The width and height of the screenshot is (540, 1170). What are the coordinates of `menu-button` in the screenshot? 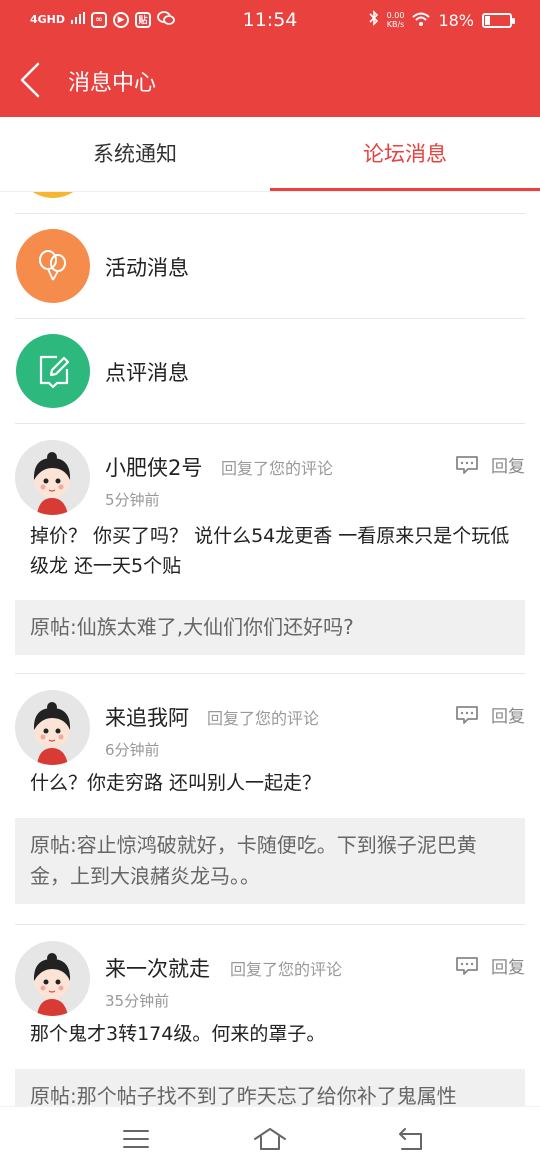 It's located at (136, 1139).